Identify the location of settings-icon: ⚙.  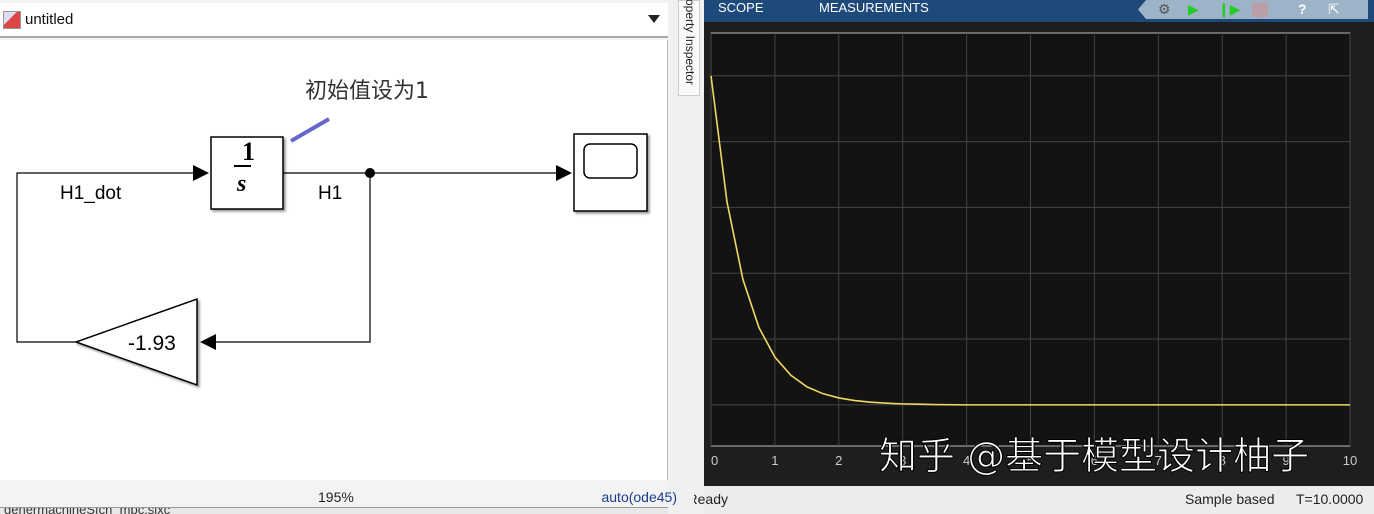
(1164, 9).